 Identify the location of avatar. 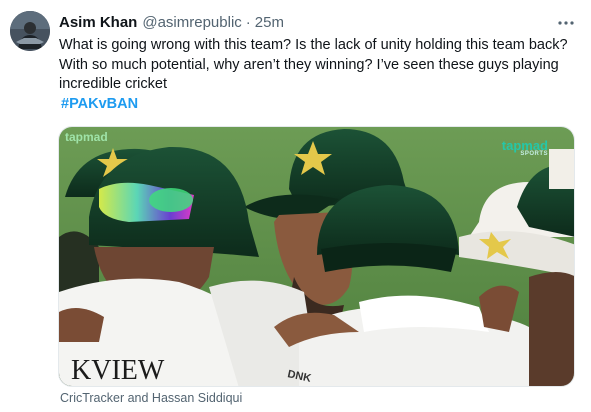
(30, 31).